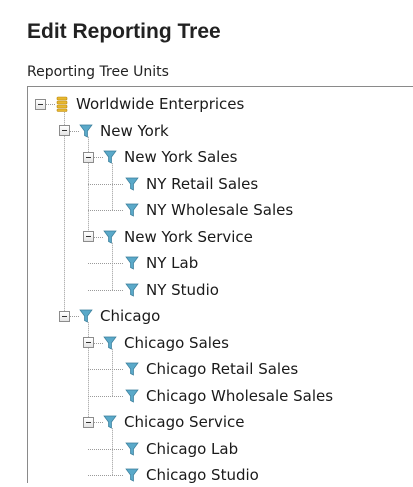 This screenshot has width=413, height=487. Describe the element at coordinates (202, 475) in the screenshot. I see `tree-node-label: Chicago Studio` at that location.